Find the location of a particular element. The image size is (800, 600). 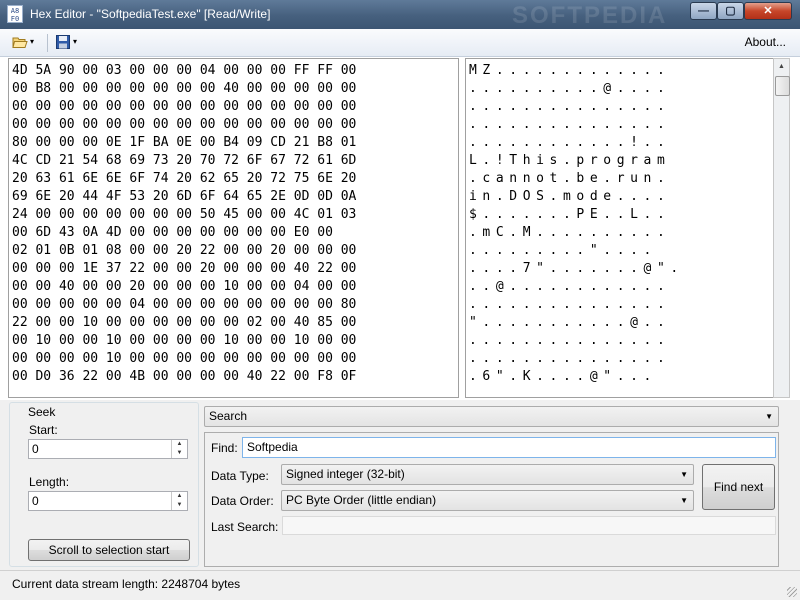

ascii-row: L.!This.program is located at coordinates (569, 161).